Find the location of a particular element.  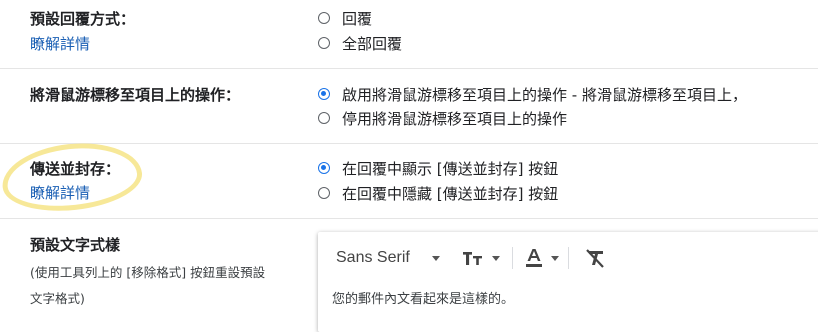

text-style-preview: 您的郵件內文看起來是這樣的。 is located at coordinates (423, 299).